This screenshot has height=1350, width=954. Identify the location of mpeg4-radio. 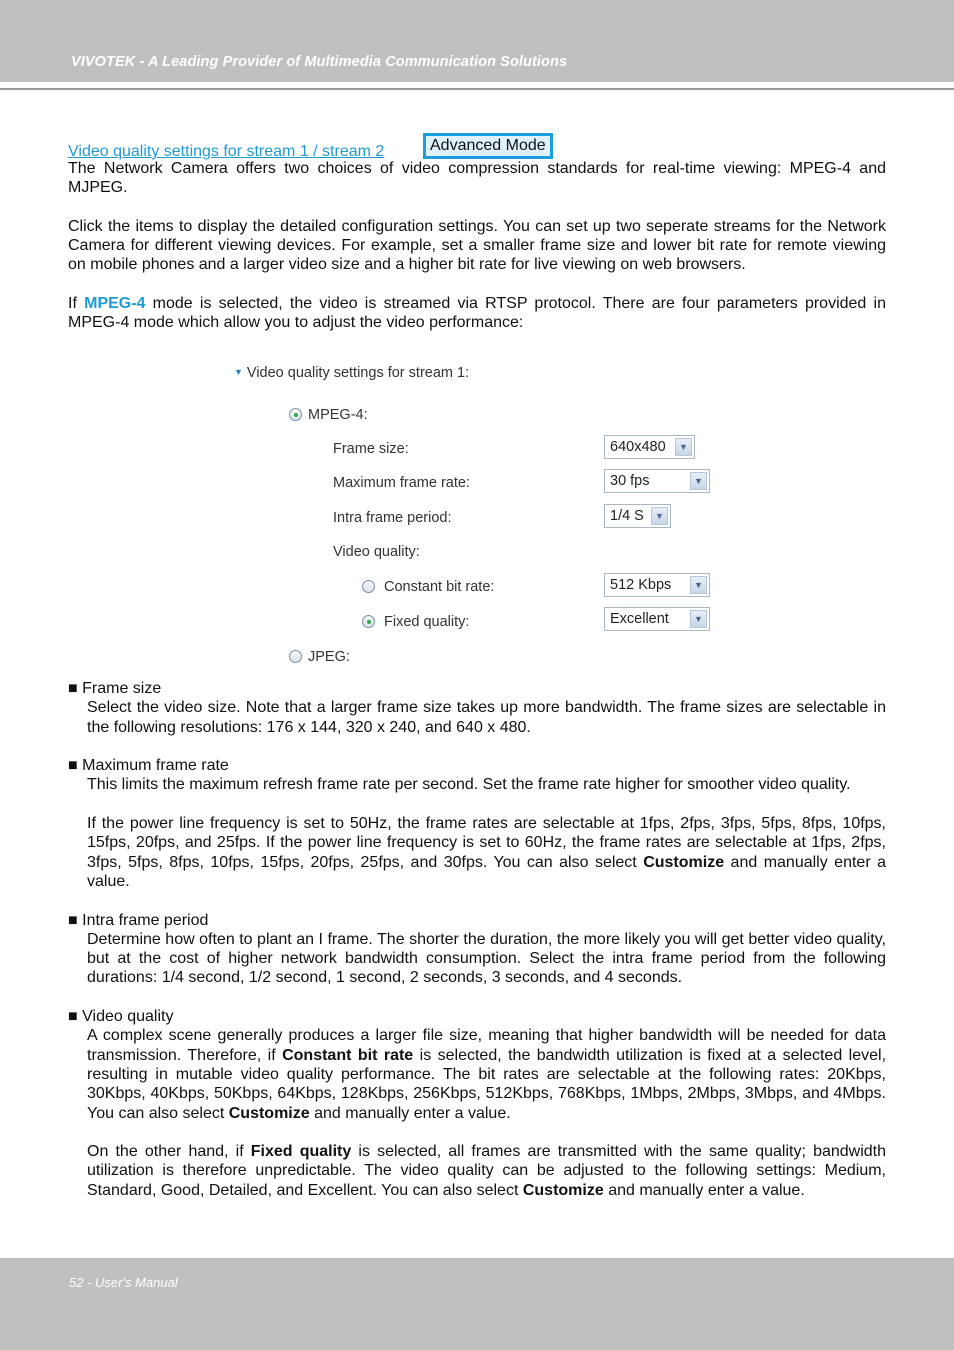
(295, 414).